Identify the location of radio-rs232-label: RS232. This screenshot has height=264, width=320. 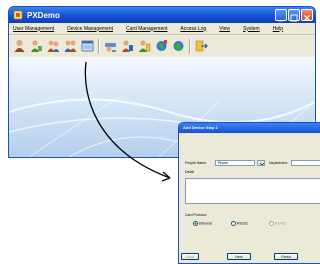
(242, 223).